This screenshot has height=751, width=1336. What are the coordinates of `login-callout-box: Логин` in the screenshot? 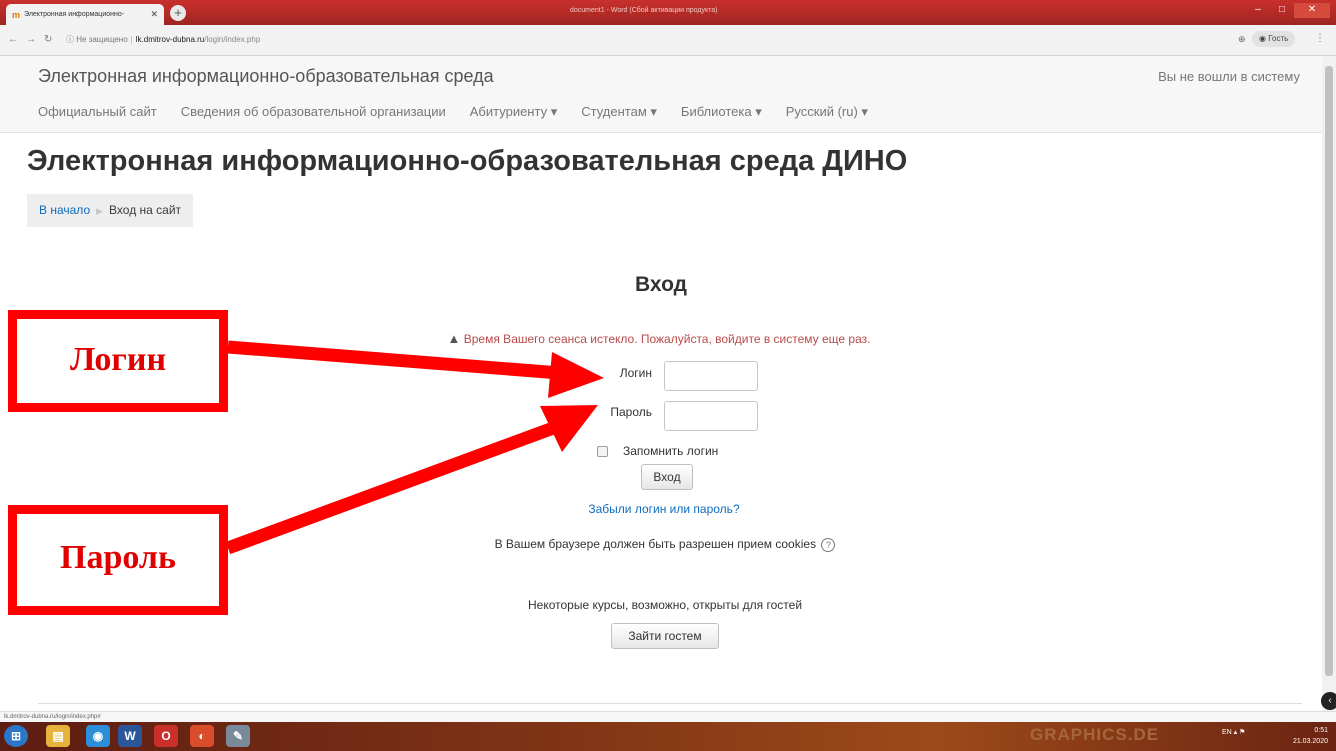 It's located at (118, 361).